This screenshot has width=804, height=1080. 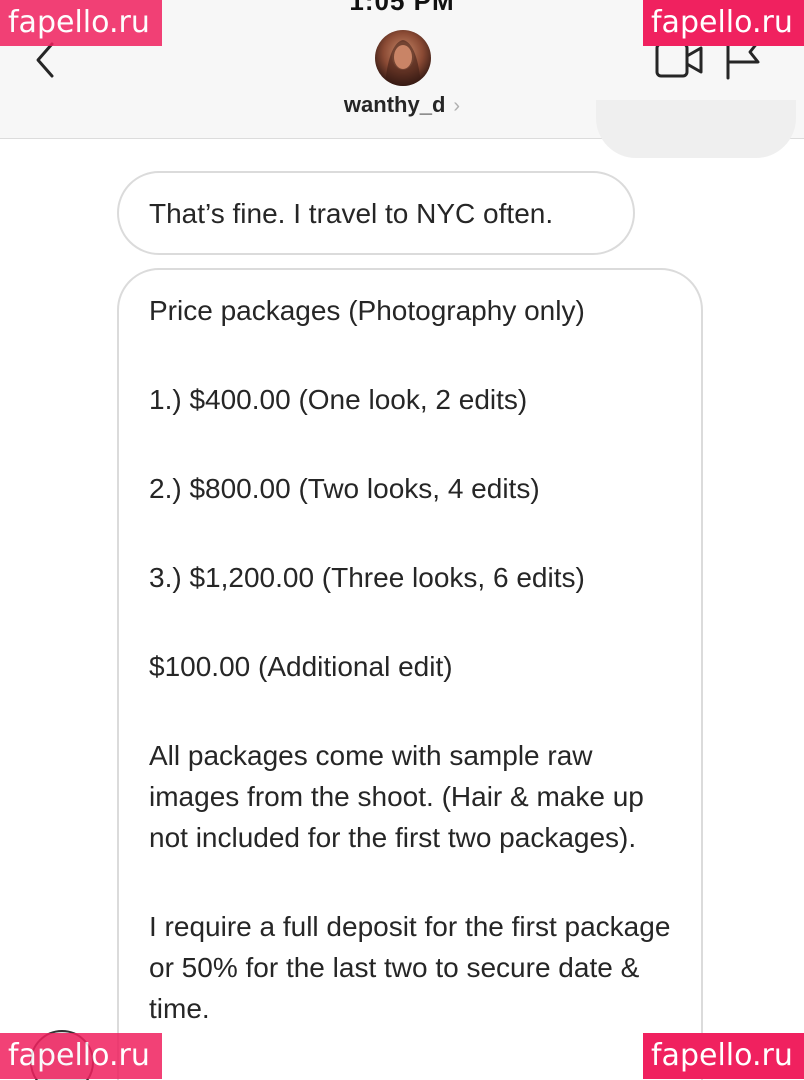 What do you see at coordinates (403, 63) in the screenshot?
I see `avatar-image` at bounding box center [403, 63].